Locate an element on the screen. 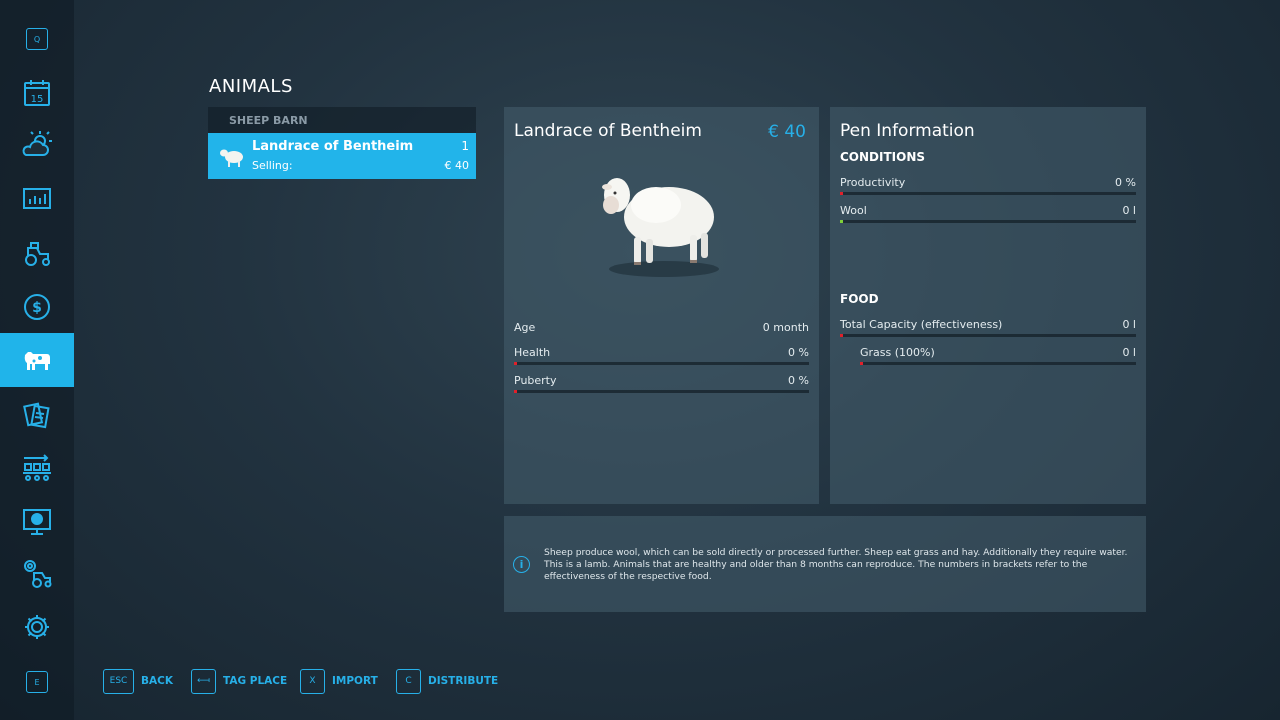 This screenshot has width=1280, height=720. prev-page-key: Q is located at coordinates (37, 39).